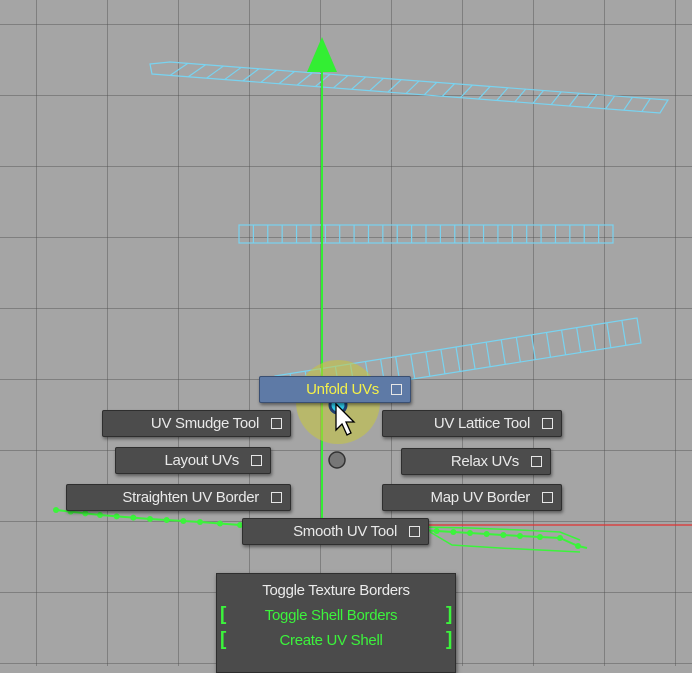  What do you see at coordinates (322, 54) in the screenshot?
I see `manipulator-arrow-icon` at bounding box center [322, 54].